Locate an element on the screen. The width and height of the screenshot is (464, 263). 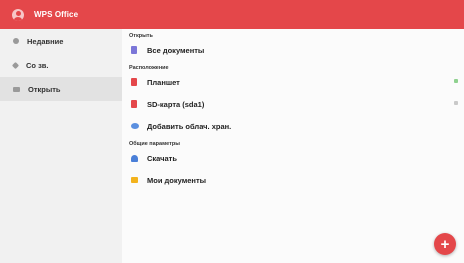
sidebar-item-open: Открыть is located at coordinates (61, 89).